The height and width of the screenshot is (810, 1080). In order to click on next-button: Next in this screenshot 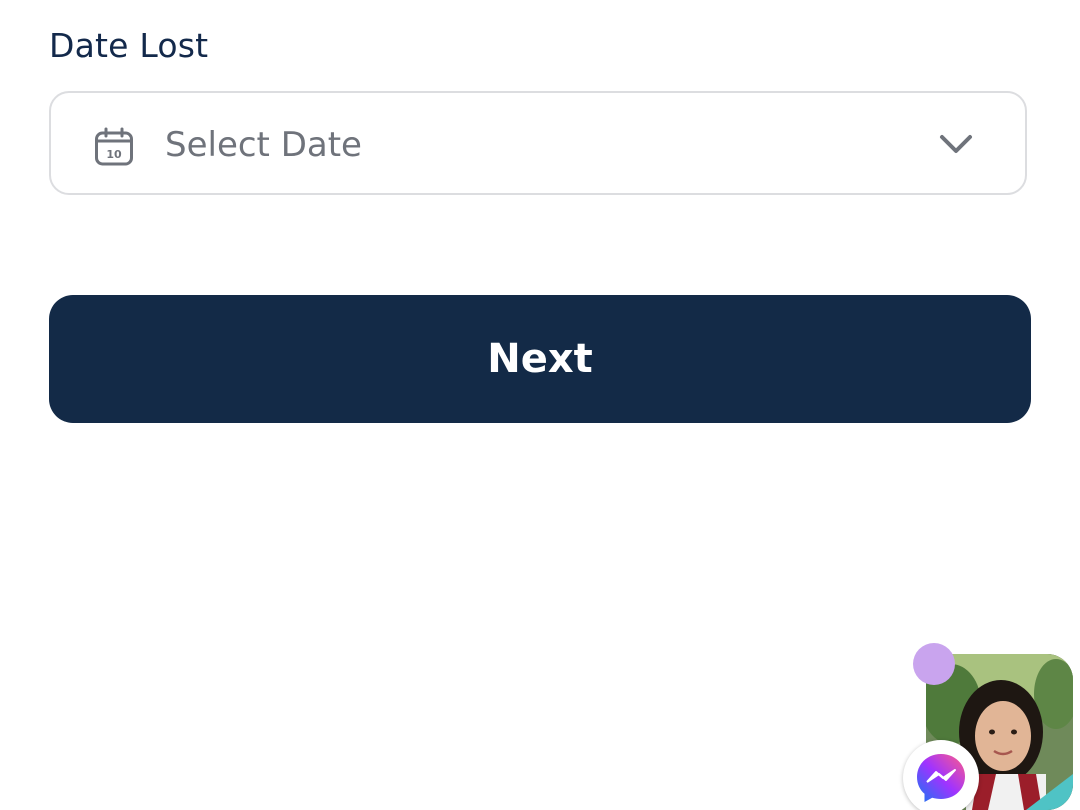, I will do `click(540, 359)`.